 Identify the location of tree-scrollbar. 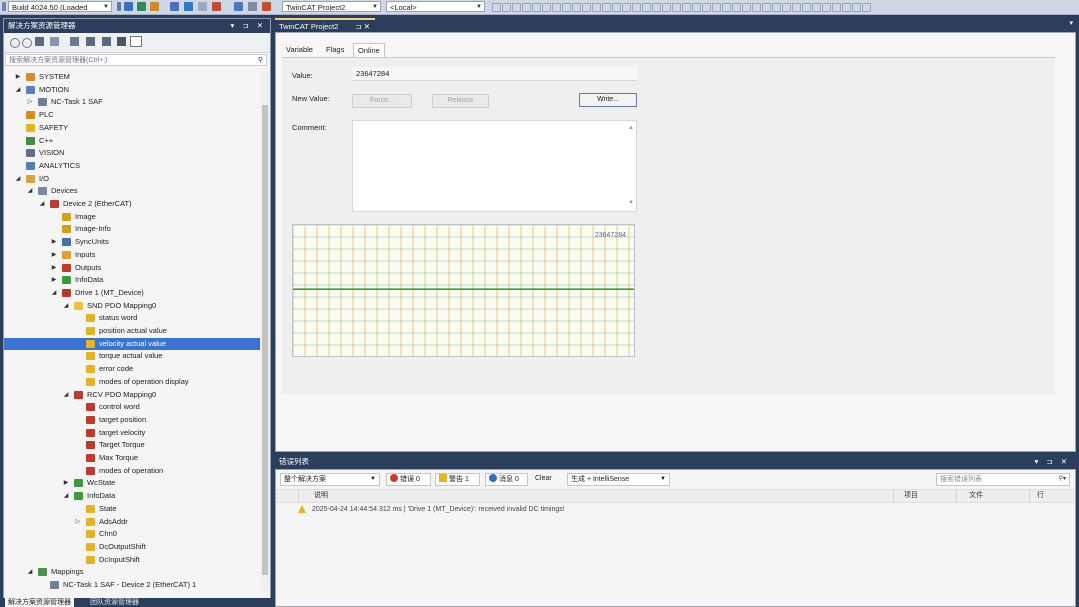
(265, 331).